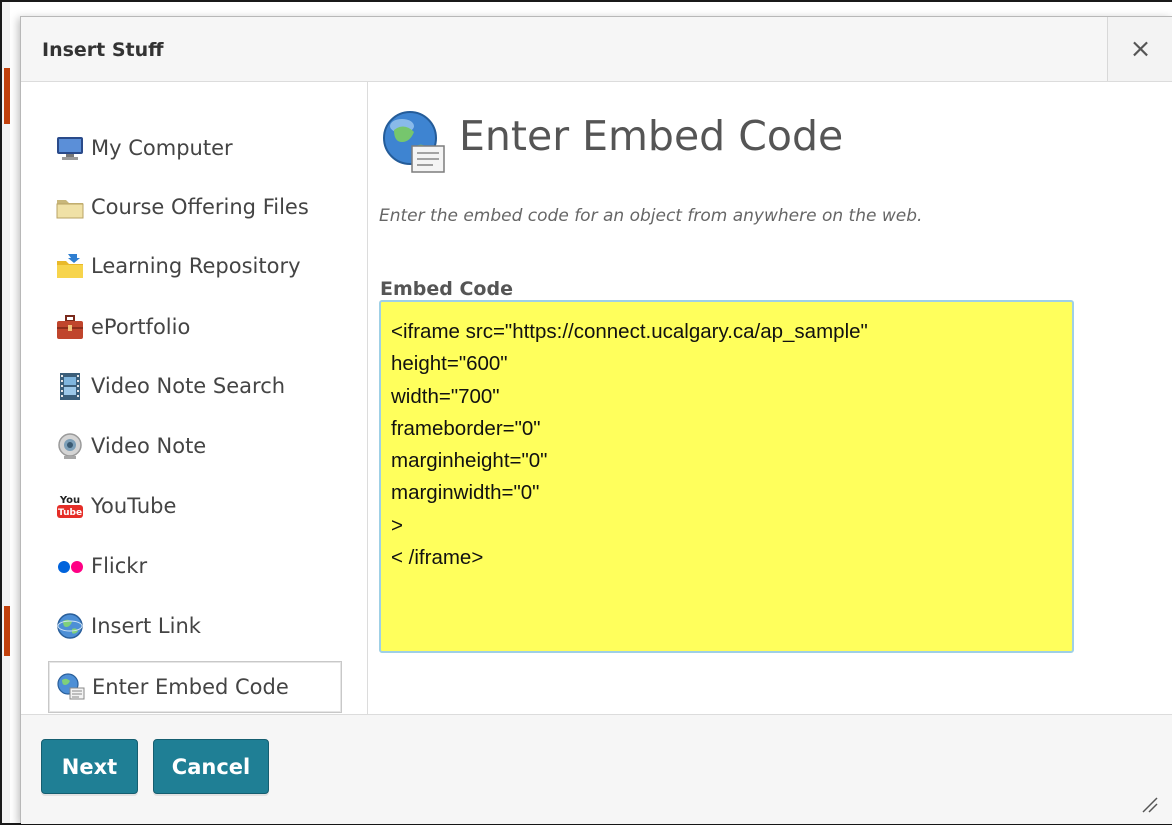 The width and height of the screenshot is (1172, 825). Describe the element at coordinates (103, 50) in the screenshot. I see `dialog-title: Insert Stuff` at that location.